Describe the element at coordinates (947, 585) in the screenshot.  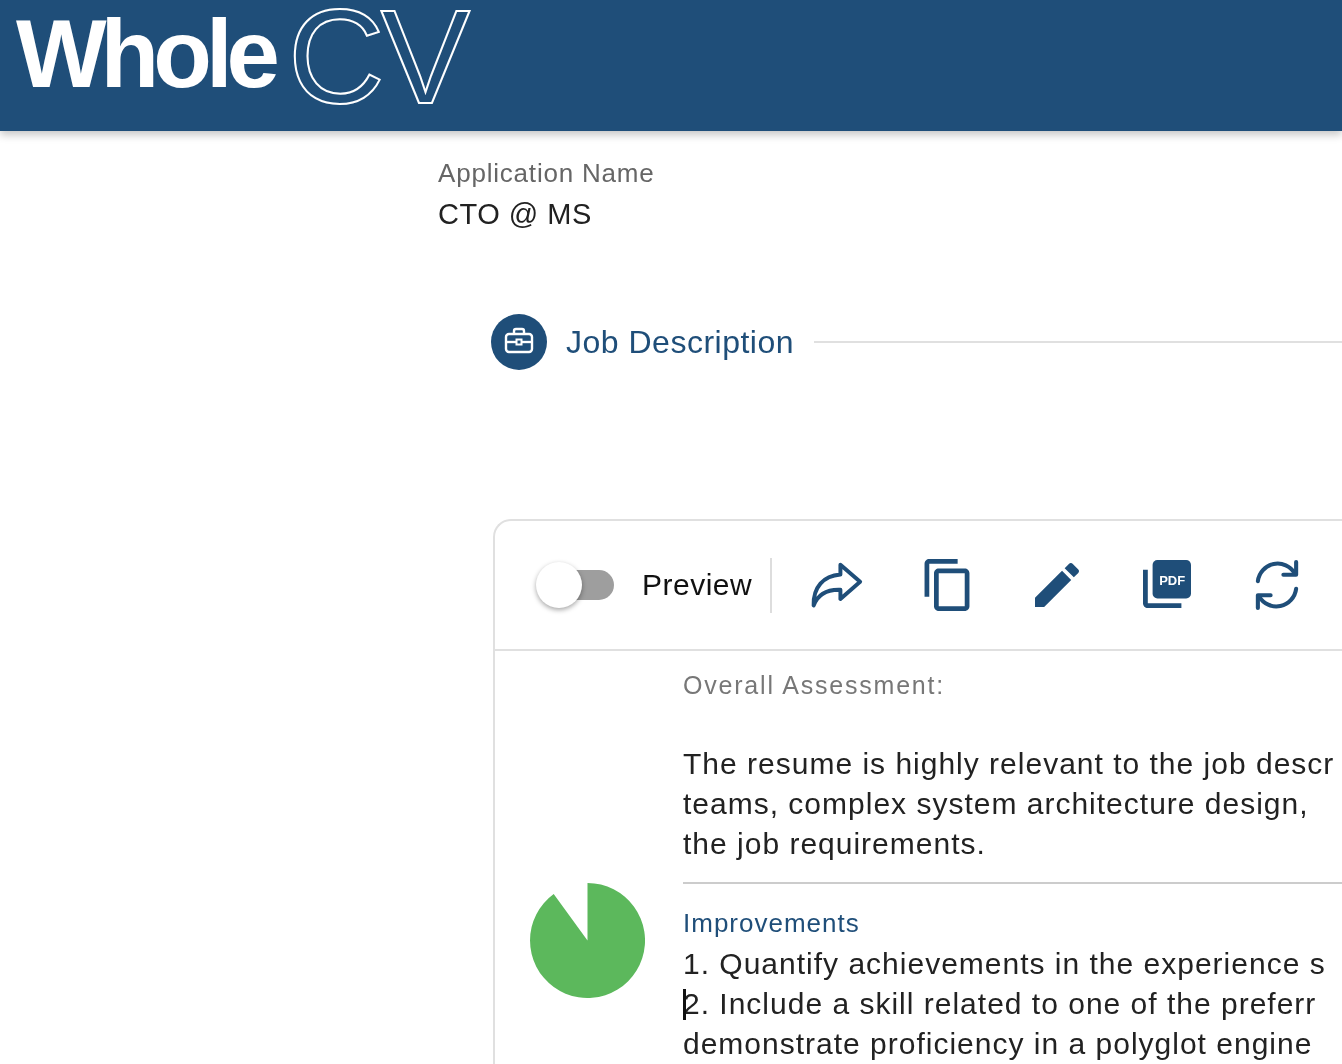
I see `copy-icon` at that location.